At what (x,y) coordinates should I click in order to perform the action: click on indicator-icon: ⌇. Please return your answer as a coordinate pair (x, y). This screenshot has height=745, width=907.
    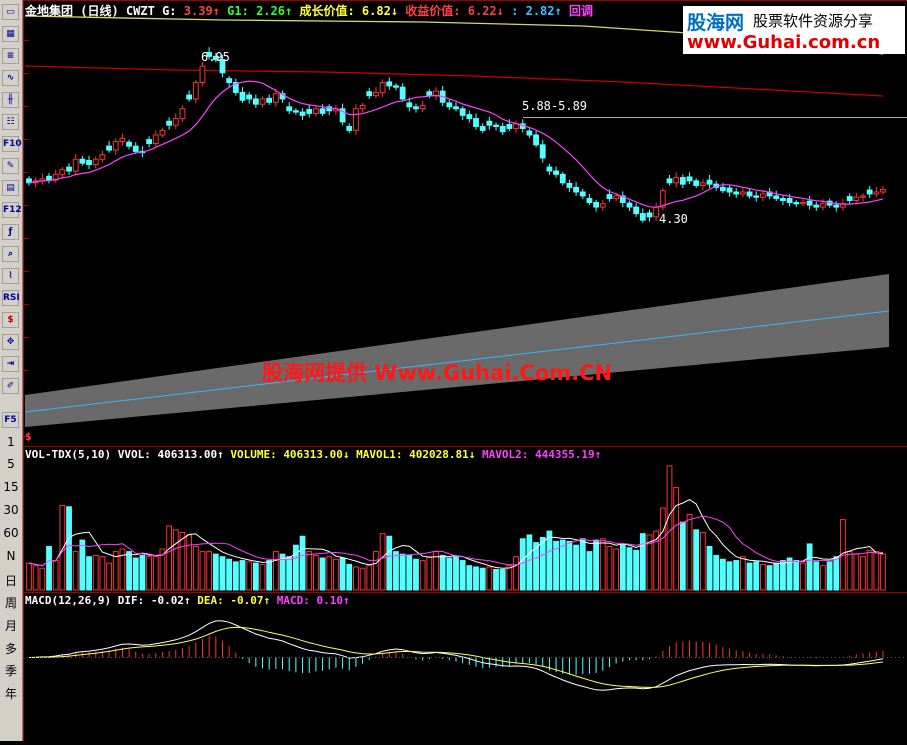
    Looking at the image, I should click on (10, 276).